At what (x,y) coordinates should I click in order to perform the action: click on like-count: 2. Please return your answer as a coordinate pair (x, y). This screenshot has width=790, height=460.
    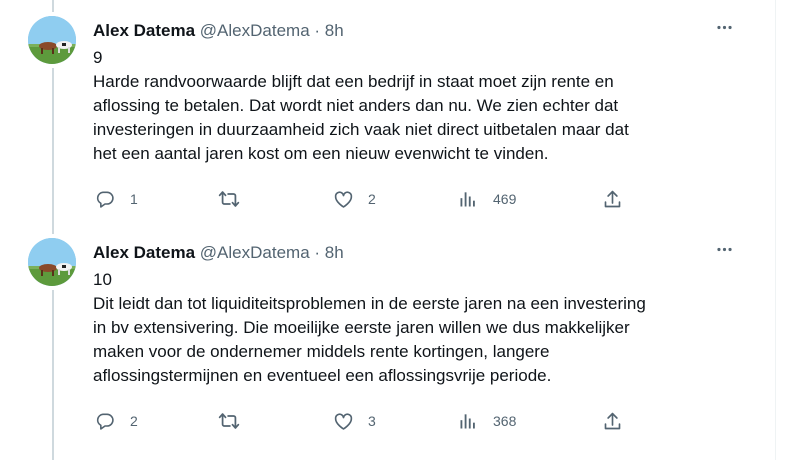
    Looking at the image, I should click on (372, 199).